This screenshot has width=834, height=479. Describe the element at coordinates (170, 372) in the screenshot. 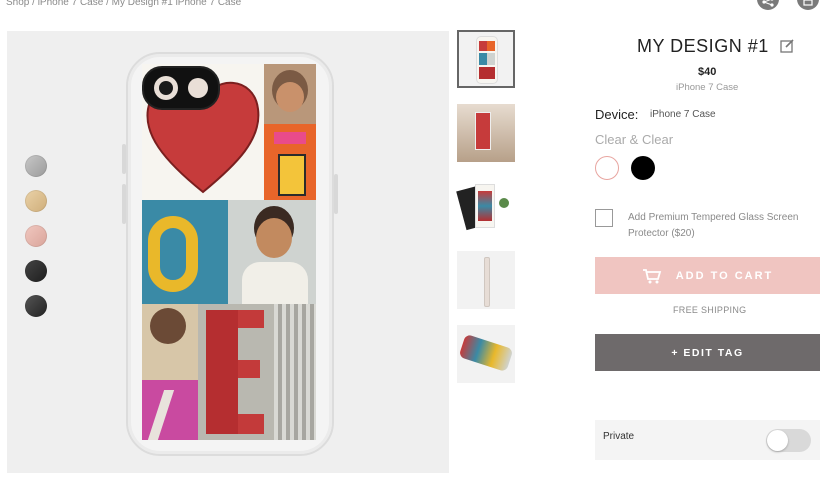

I see `collage-letter-v` at that location.